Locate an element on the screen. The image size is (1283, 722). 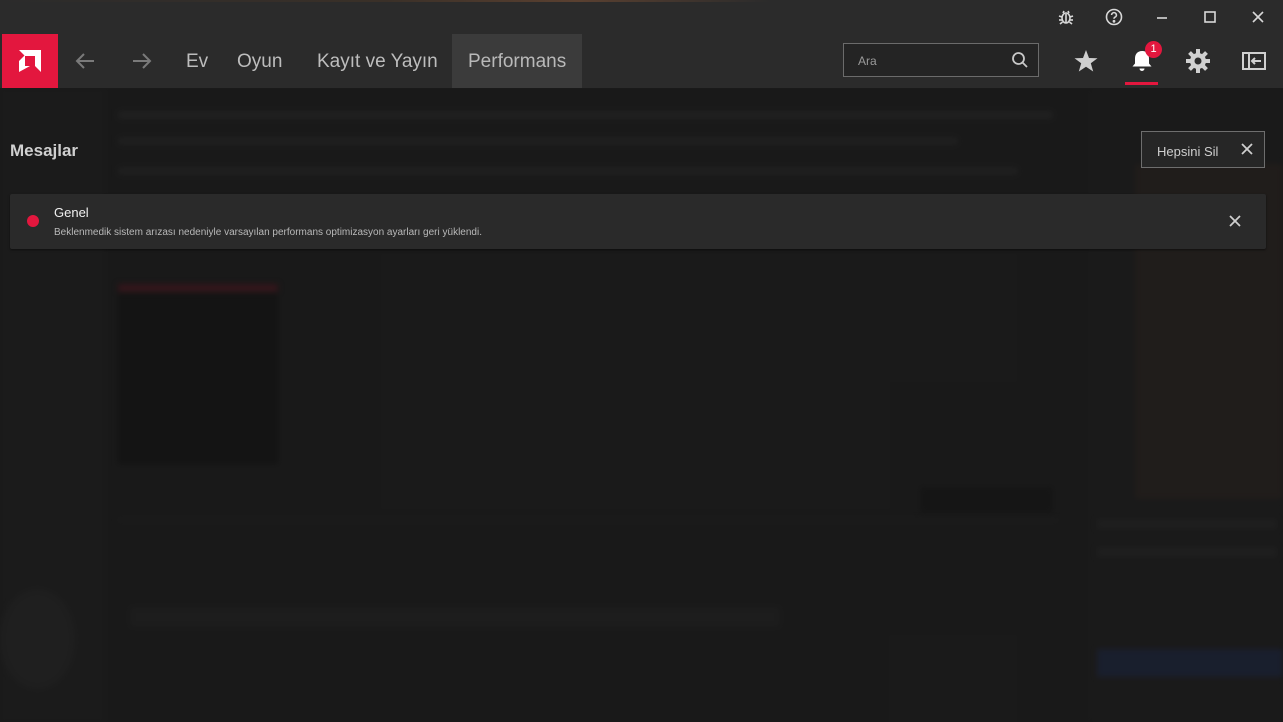
message-title: Genel is located at coordinates (71, 212).